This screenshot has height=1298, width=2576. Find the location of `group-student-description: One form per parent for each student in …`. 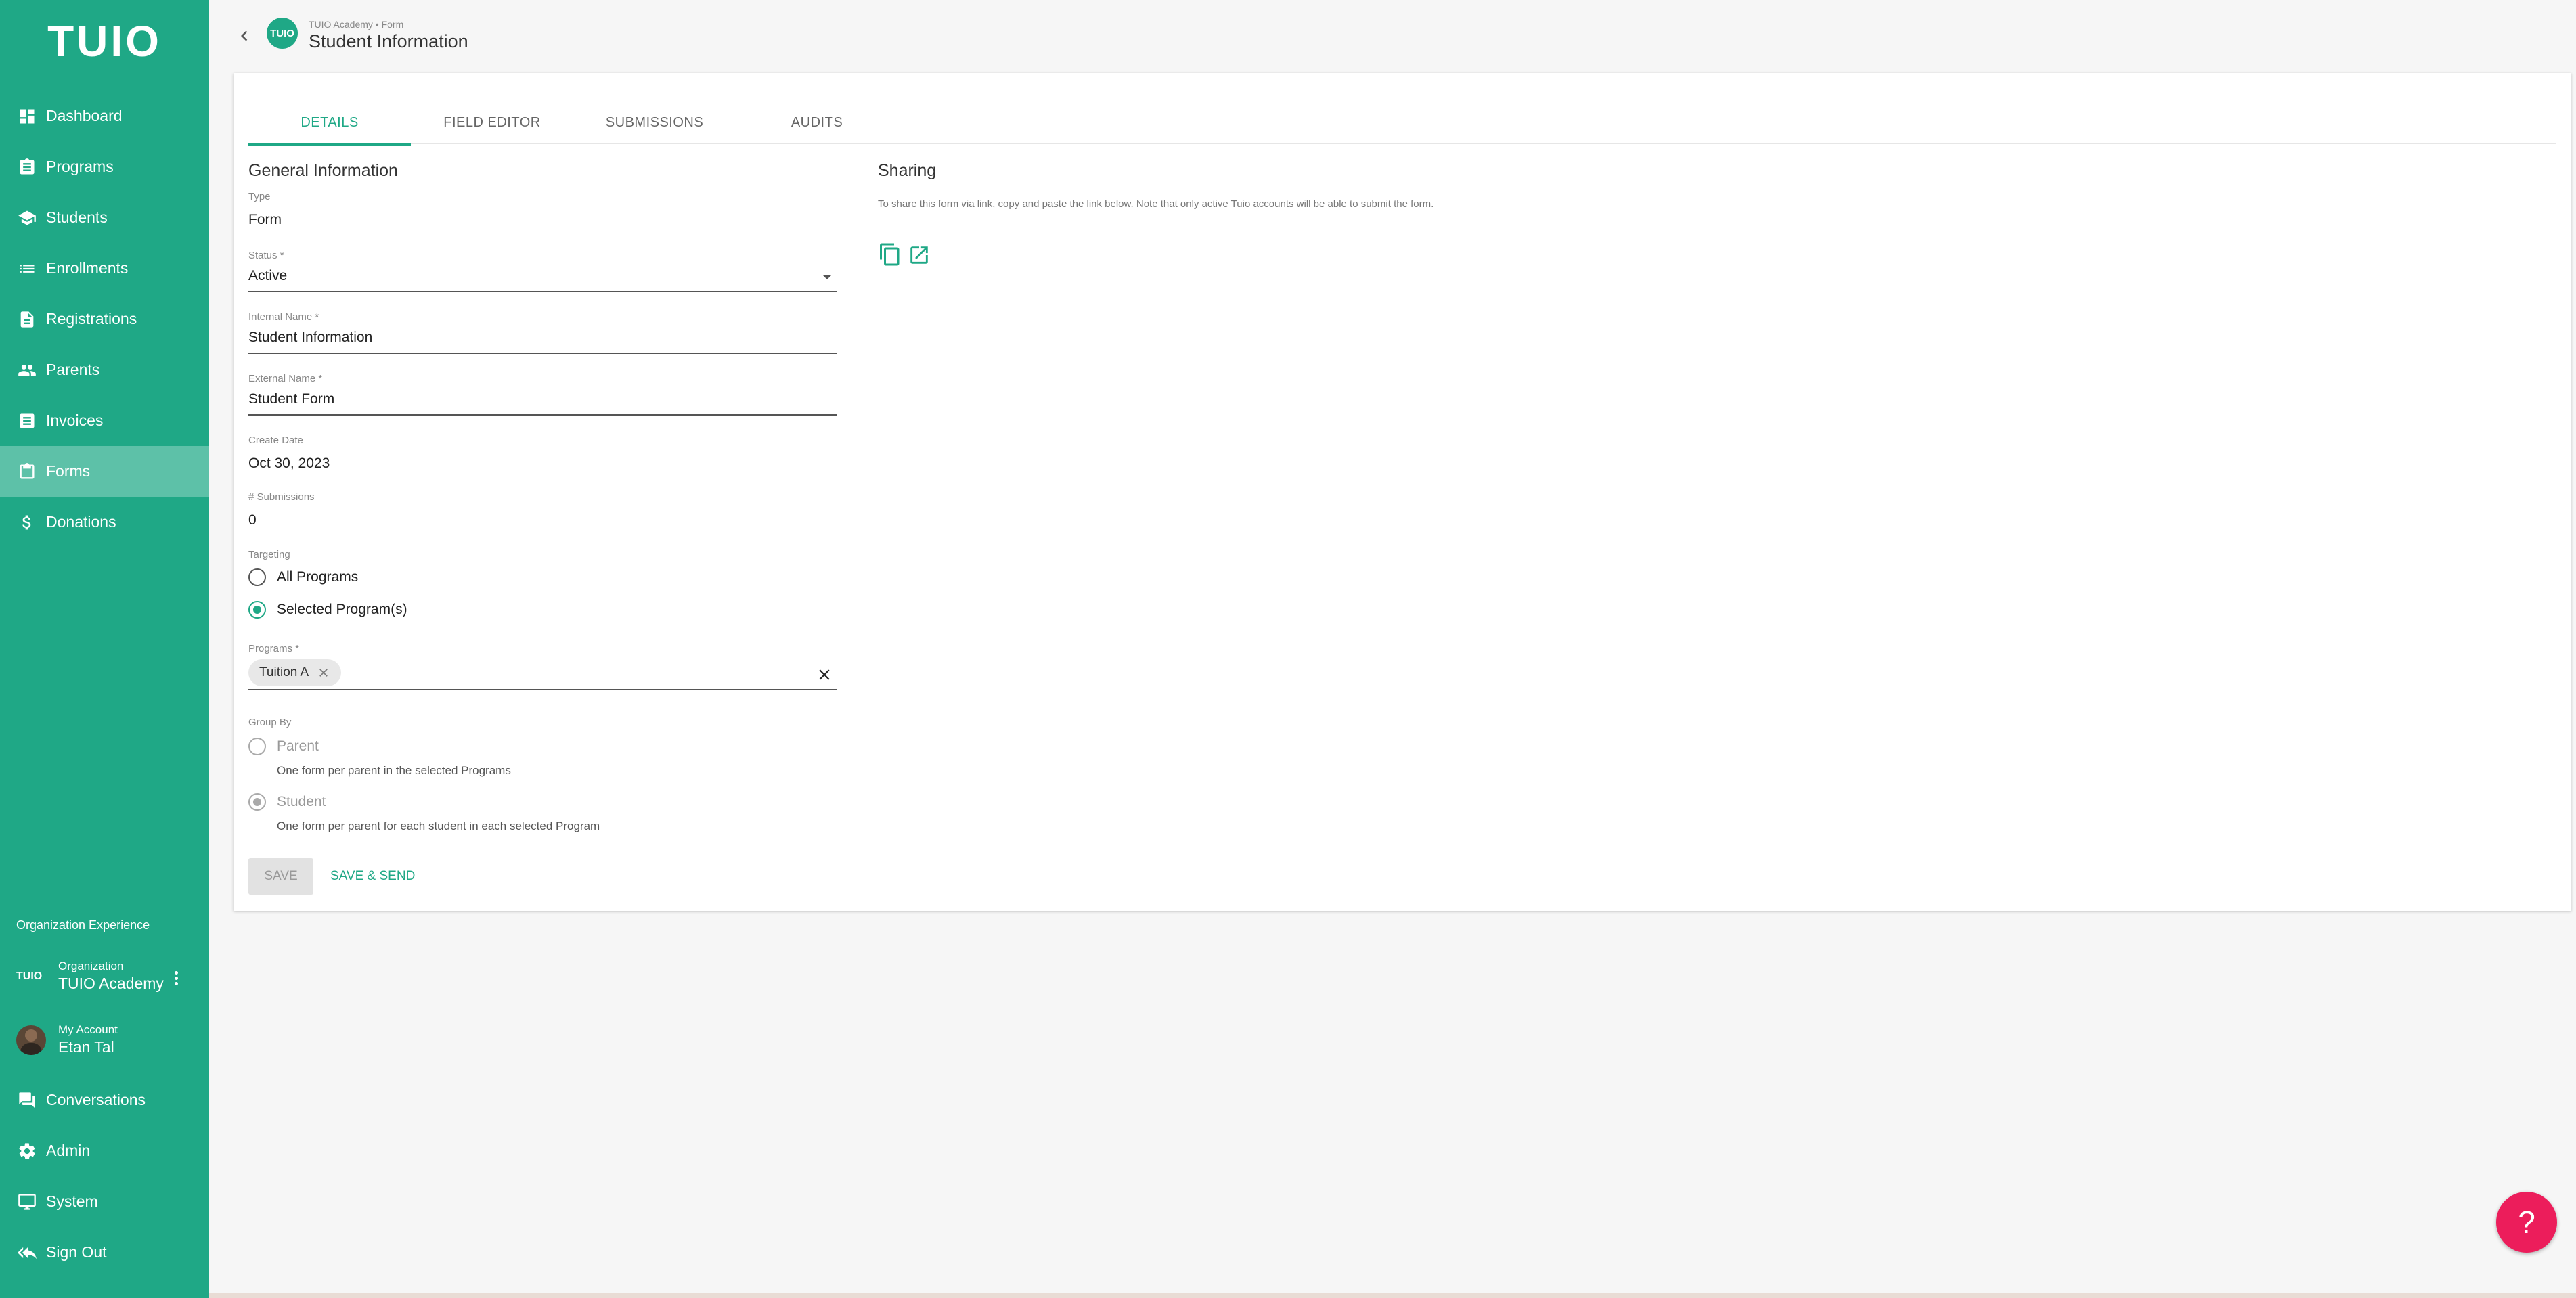

group-student-description: One form per parent for each student in … is located at coordinates (438, 826).